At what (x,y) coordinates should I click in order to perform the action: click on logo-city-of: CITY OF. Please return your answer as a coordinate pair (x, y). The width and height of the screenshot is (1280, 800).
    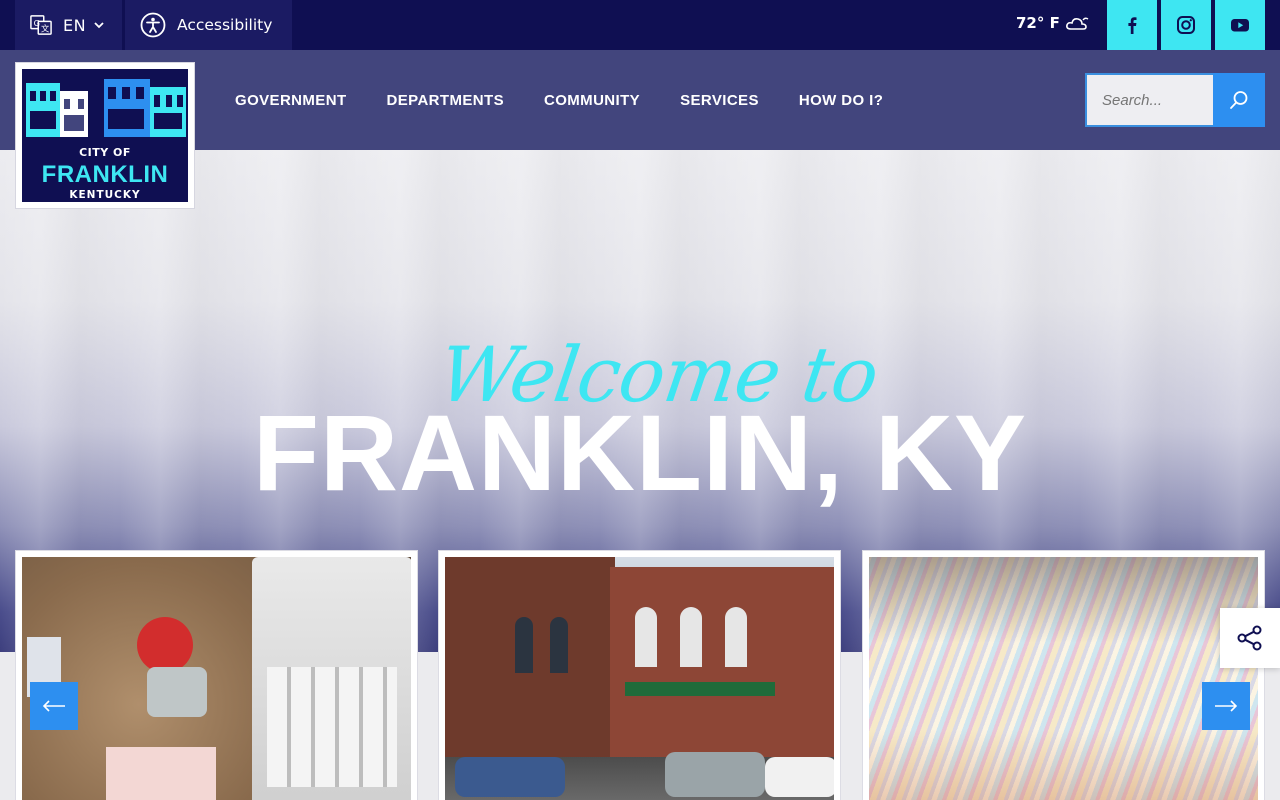
    Looking at the image, I should click on (105, 152).